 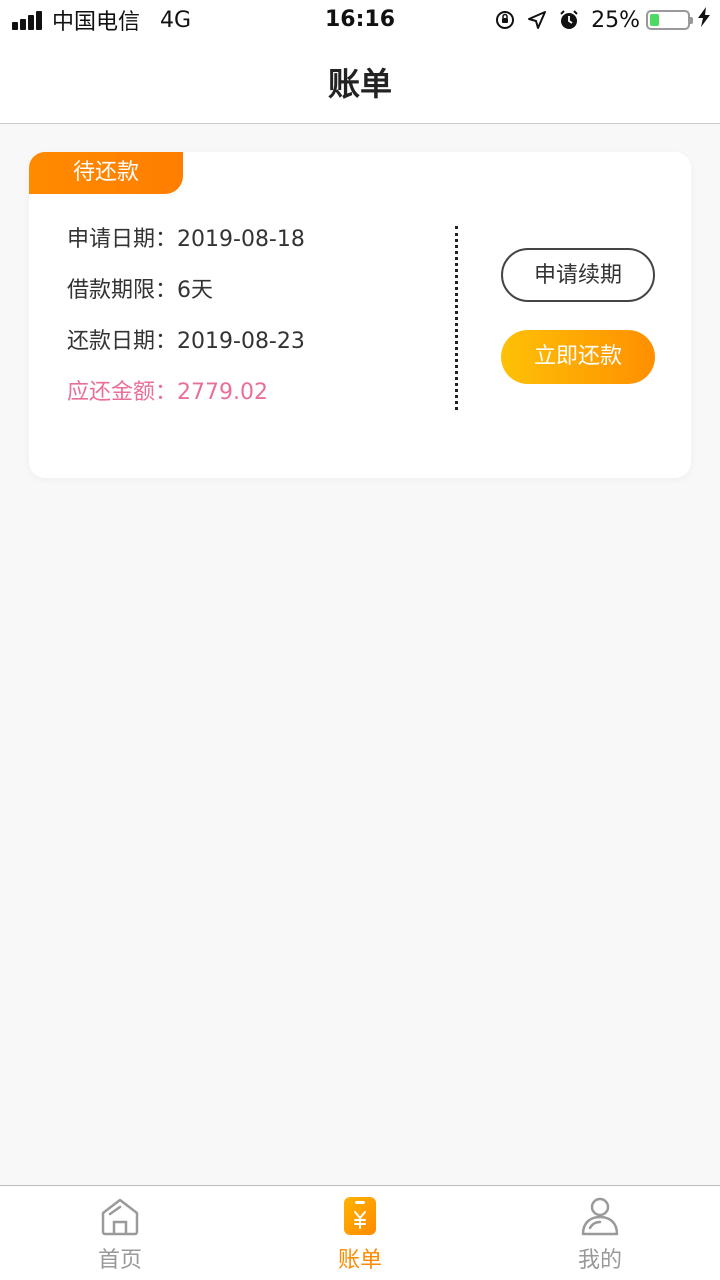 What do you see at coordinates (569, 20) in the screenshot?
I see `alarm-icon` at bounding box center [569, 20].